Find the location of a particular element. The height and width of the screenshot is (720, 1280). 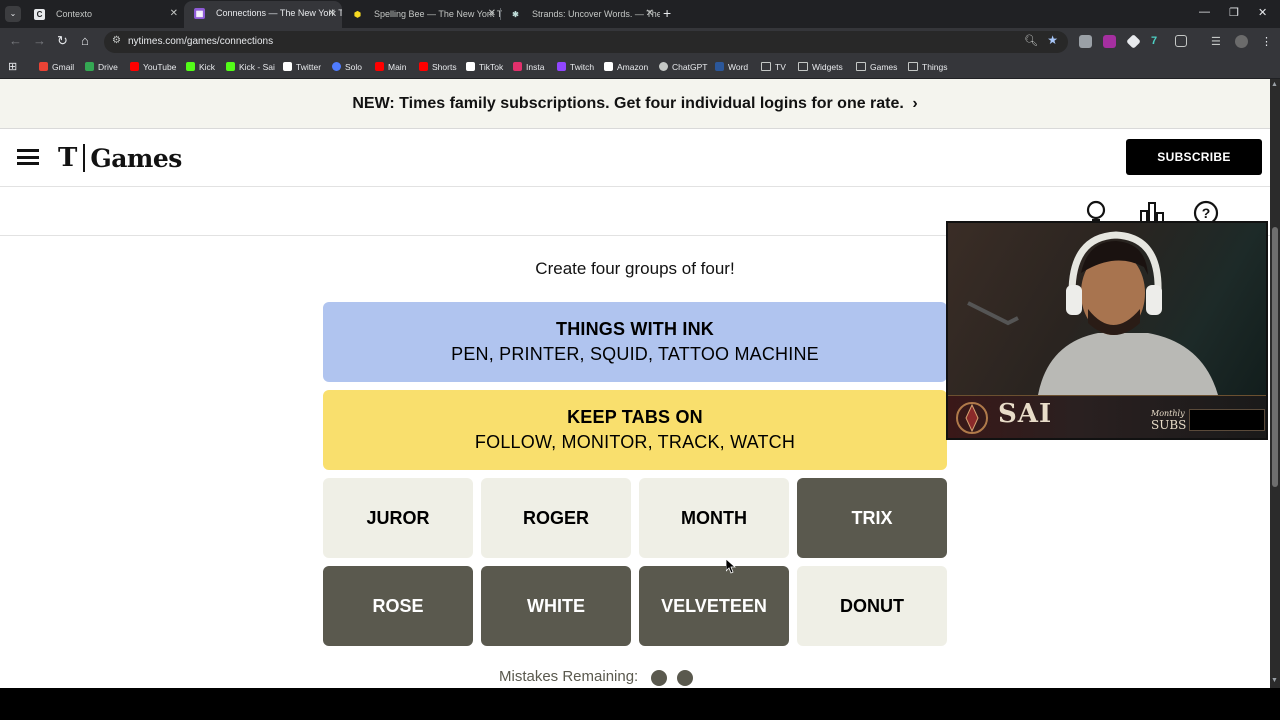

nyt-t-logo: T is located at coordinates (68, 158).